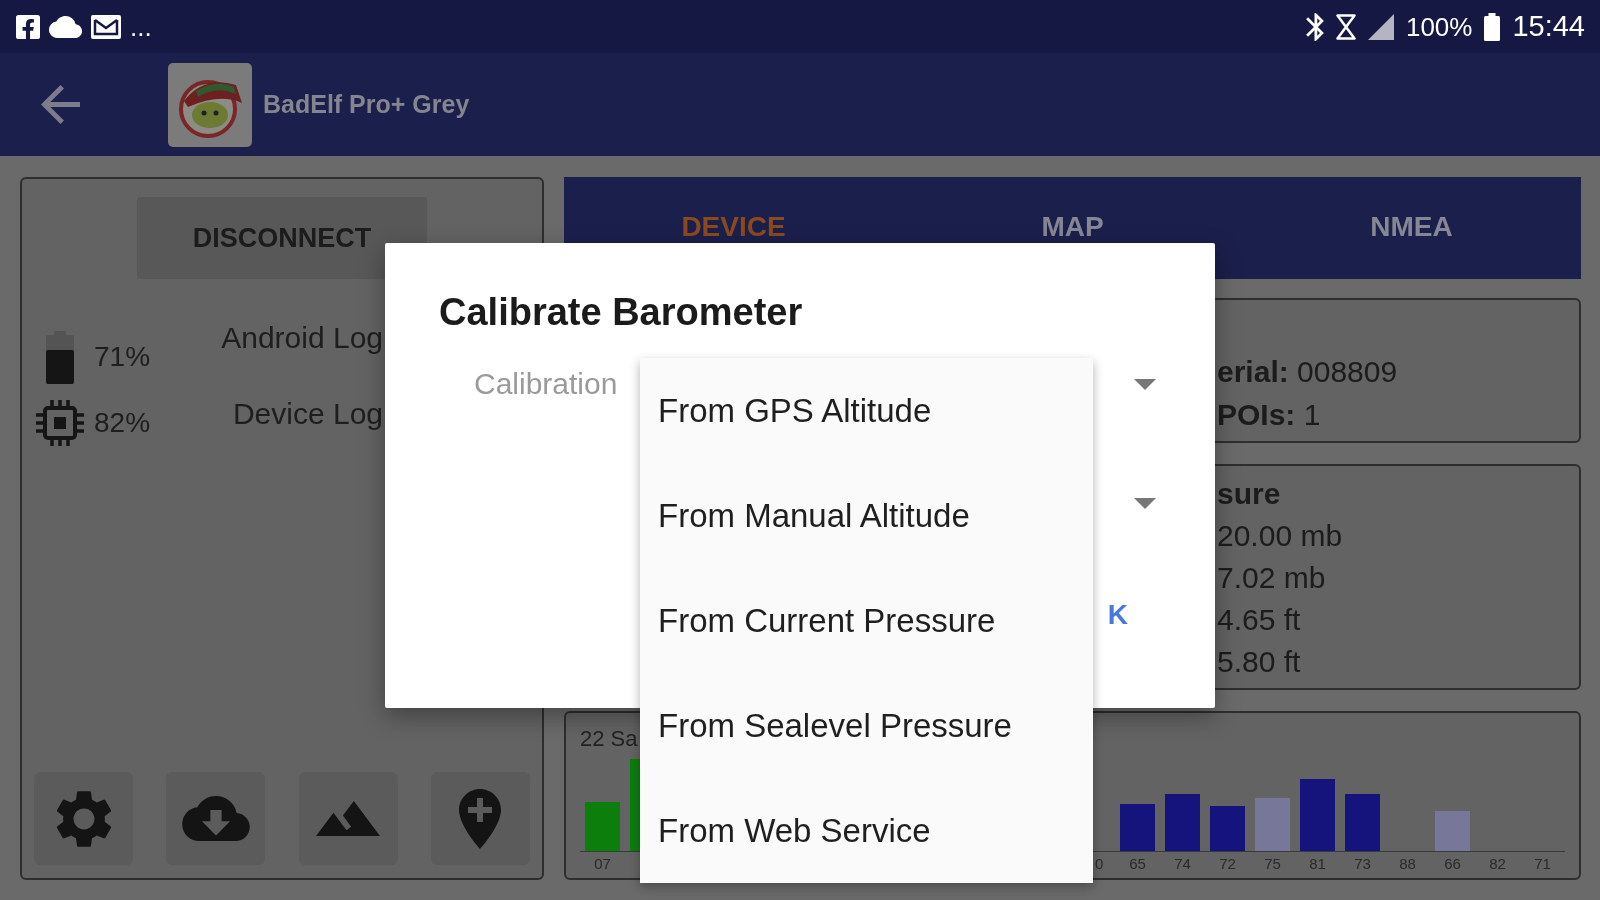 The image size is (1600, 900). What do you see at coordinates (60, 104) in the screenshot?
I see `back-arrow-icon` at bounding box center [60, 104].